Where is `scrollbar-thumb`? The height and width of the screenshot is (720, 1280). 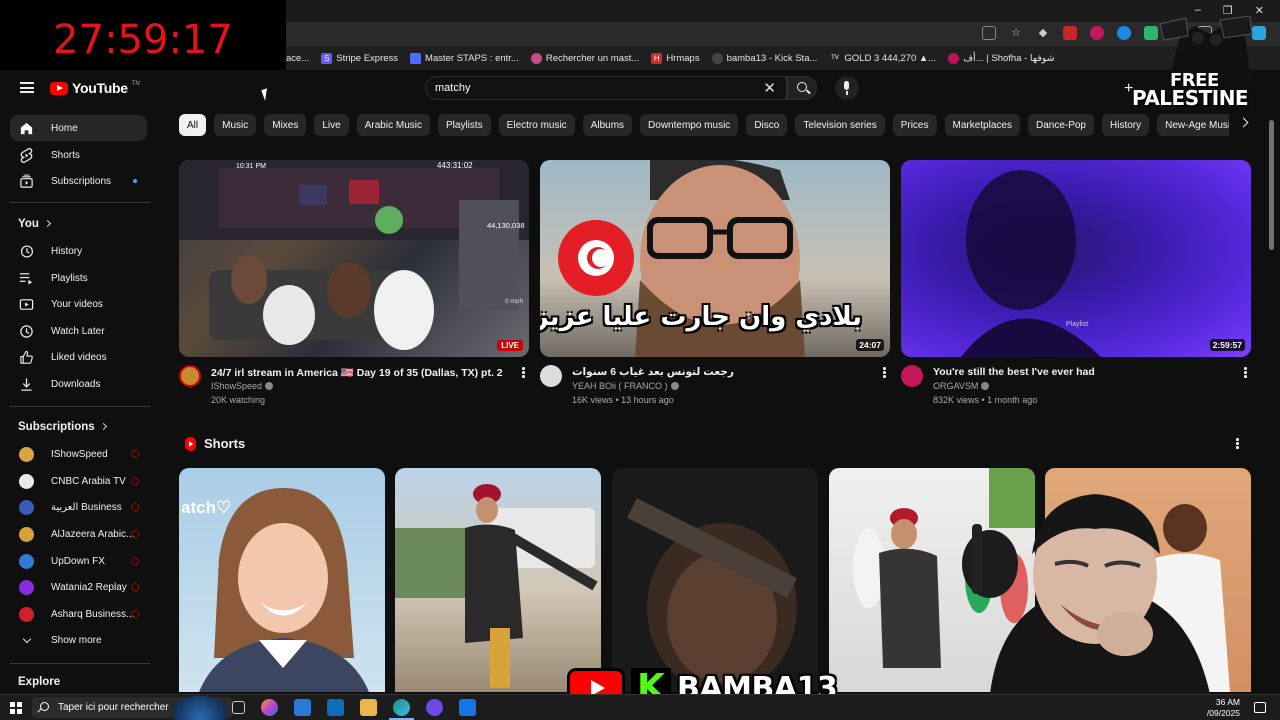
scrollbar-thumb is located at coordinates (1271, 185).